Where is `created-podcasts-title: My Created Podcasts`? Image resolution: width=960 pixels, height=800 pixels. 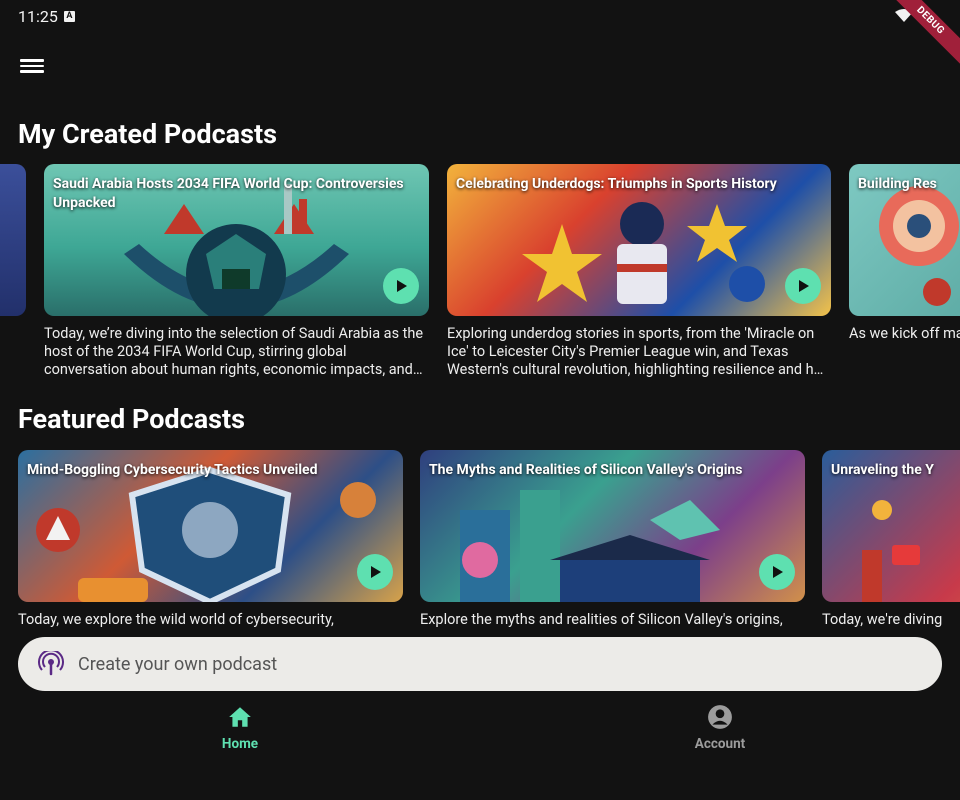 created-podcasts-title: My Created Podcasts is located at coordinates (147, 134).